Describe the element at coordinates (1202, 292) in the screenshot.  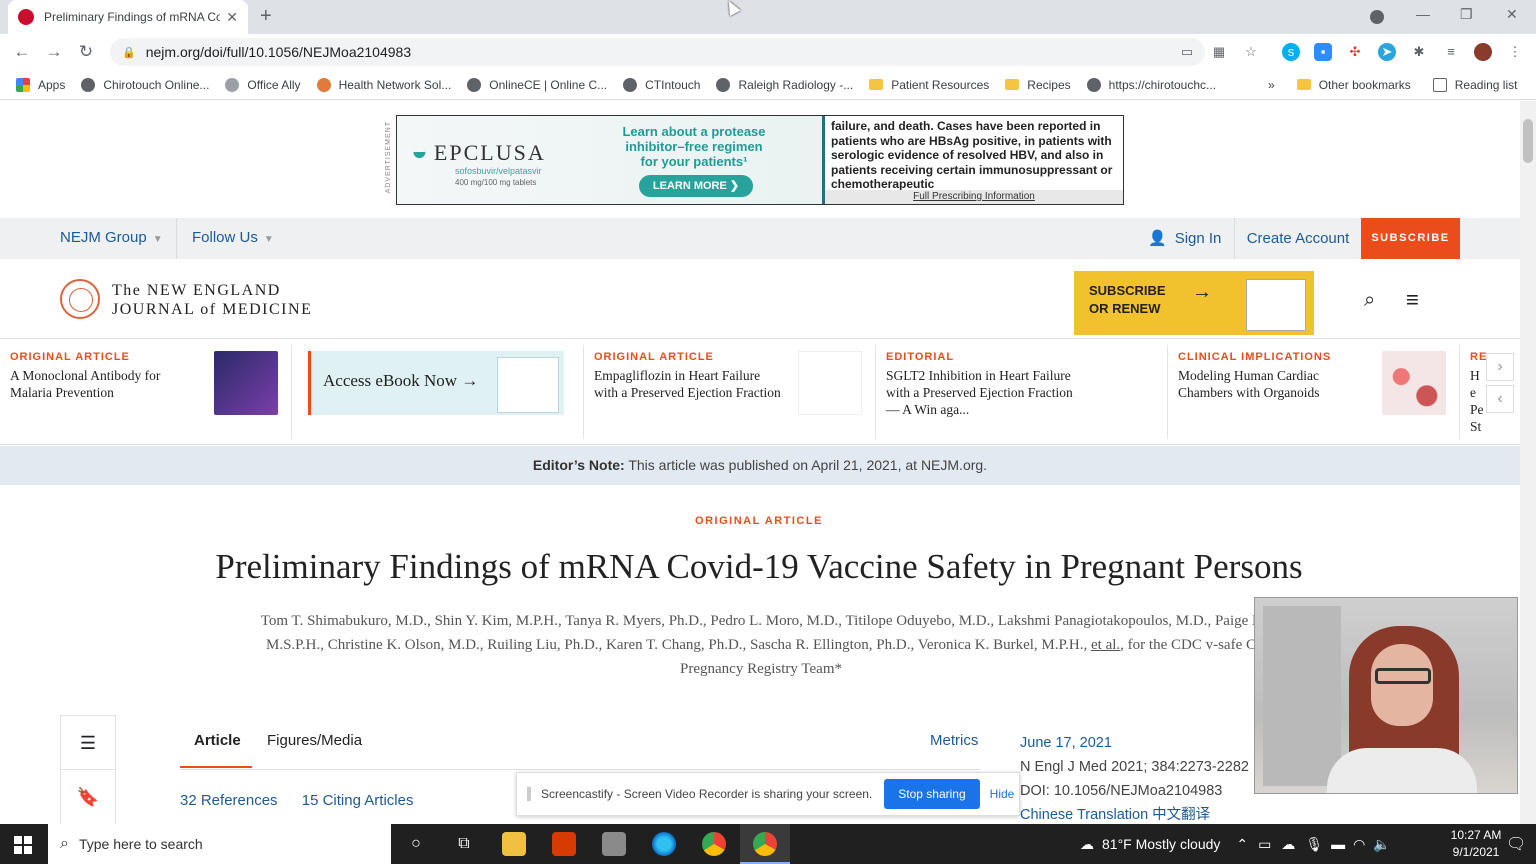
I see `arrow-right-icon: →` at that location.